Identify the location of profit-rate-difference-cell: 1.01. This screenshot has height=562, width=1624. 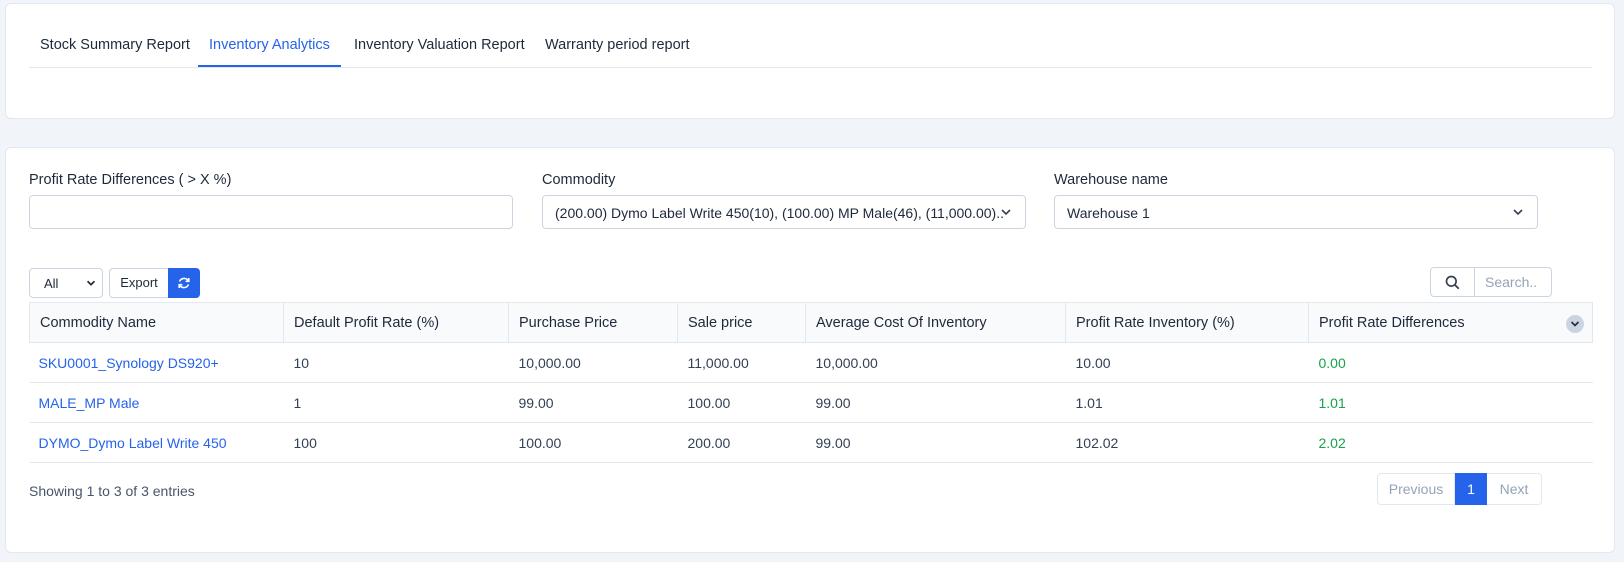
(1450, 402).